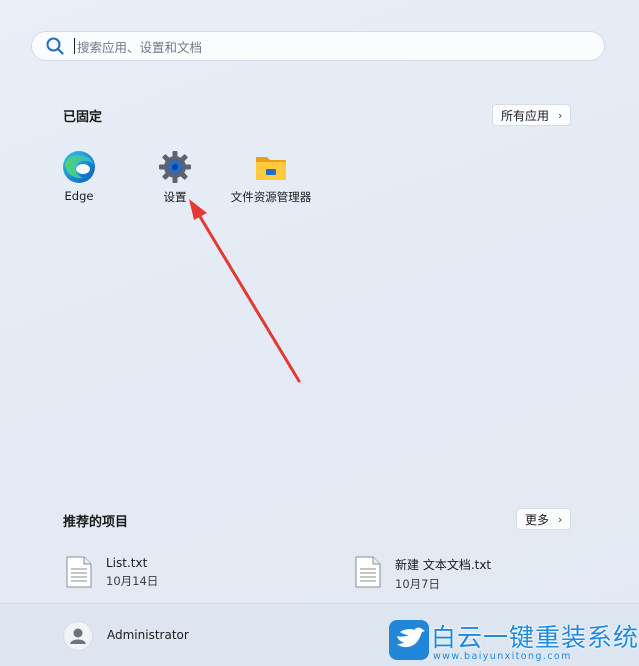 This screenshot has width=639, height=666. Describe the element at coordinates (55, 46) in the screenshot. I see `search-icon` at that location.